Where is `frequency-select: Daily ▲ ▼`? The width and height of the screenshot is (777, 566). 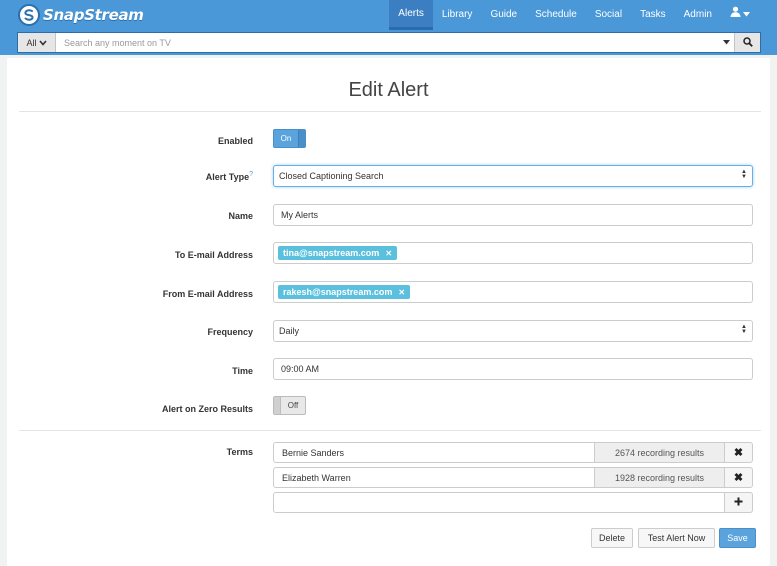 frequency-select: Daily ▲ ▼ is located at coordinates (513, 331).